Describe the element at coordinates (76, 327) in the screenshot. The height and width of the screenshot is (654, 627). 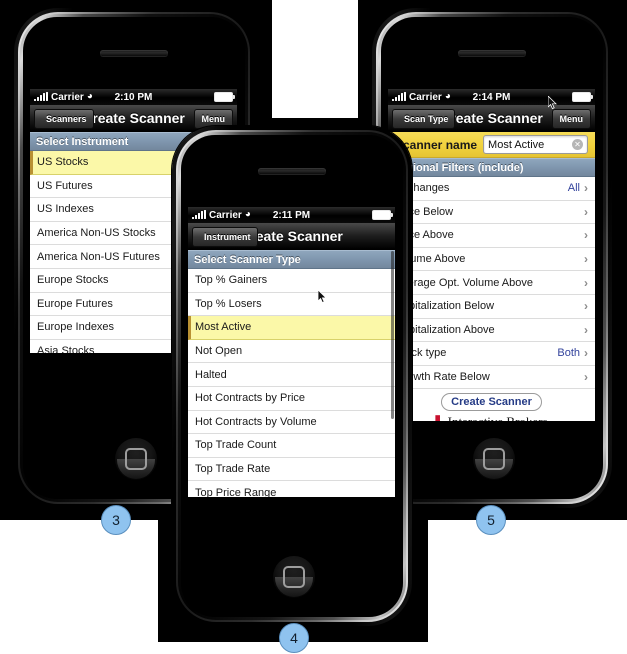
I see `list-item-label: Europe Indexes` at that location.